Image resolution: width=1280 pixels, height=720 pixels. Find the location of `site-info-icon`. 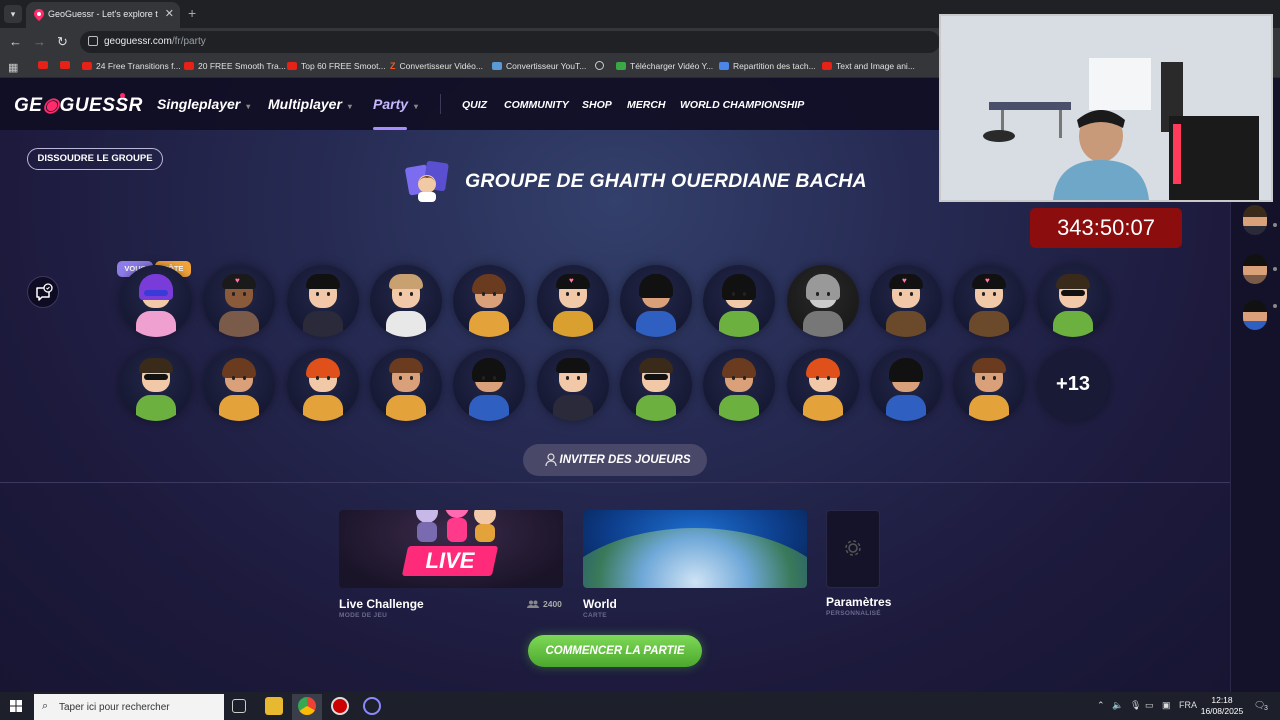

site-info-icon is located at coordinates (93, 41).